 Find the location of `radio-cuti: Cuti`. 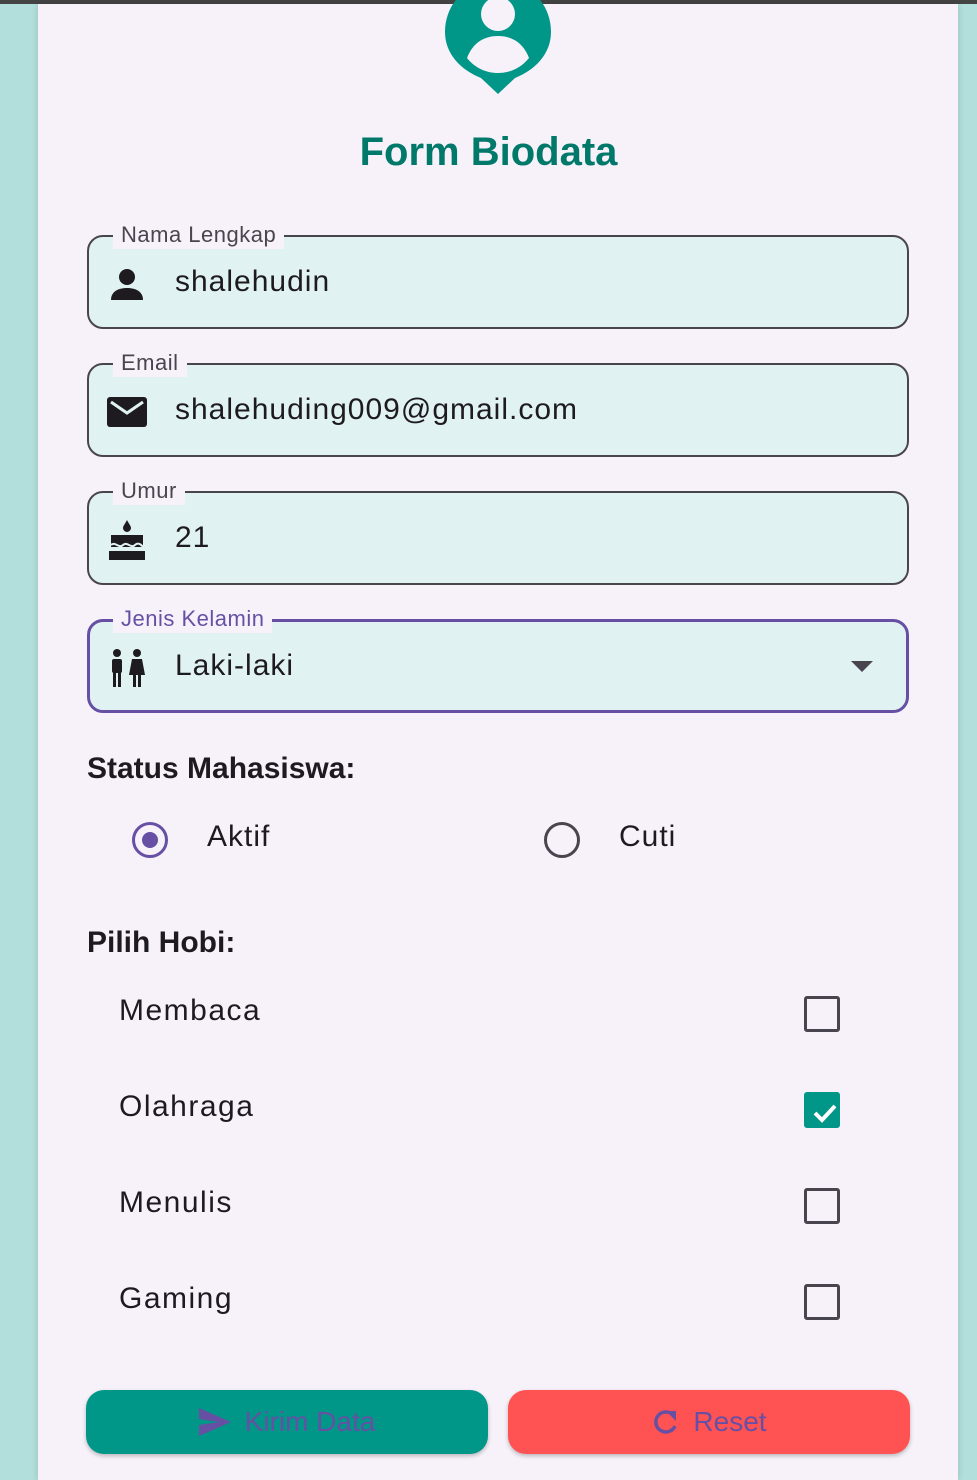

radio-cuti: Cuti is located at coordinates (692, 840).